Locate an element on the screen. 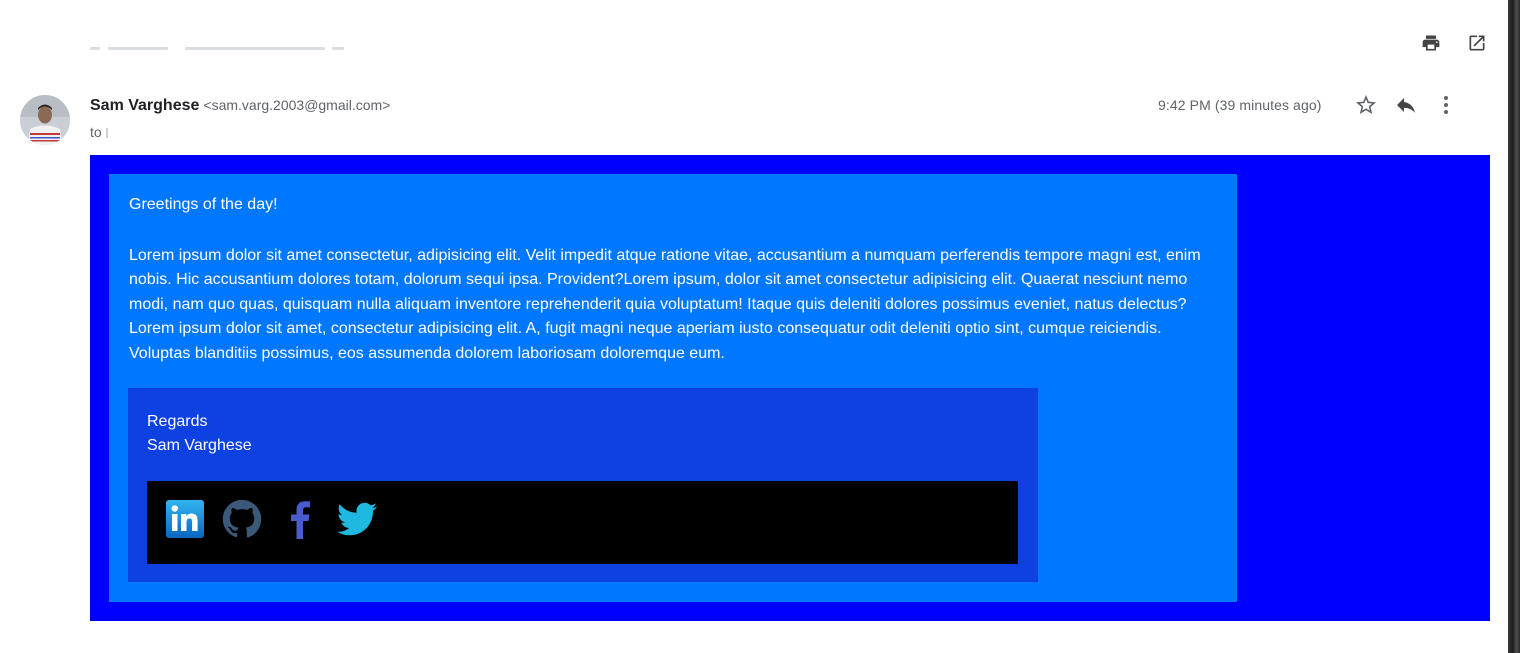 Image resolution: width=1520 pixels, height=653 pixels. recipients-line: to is located at coordinates (99, 132).